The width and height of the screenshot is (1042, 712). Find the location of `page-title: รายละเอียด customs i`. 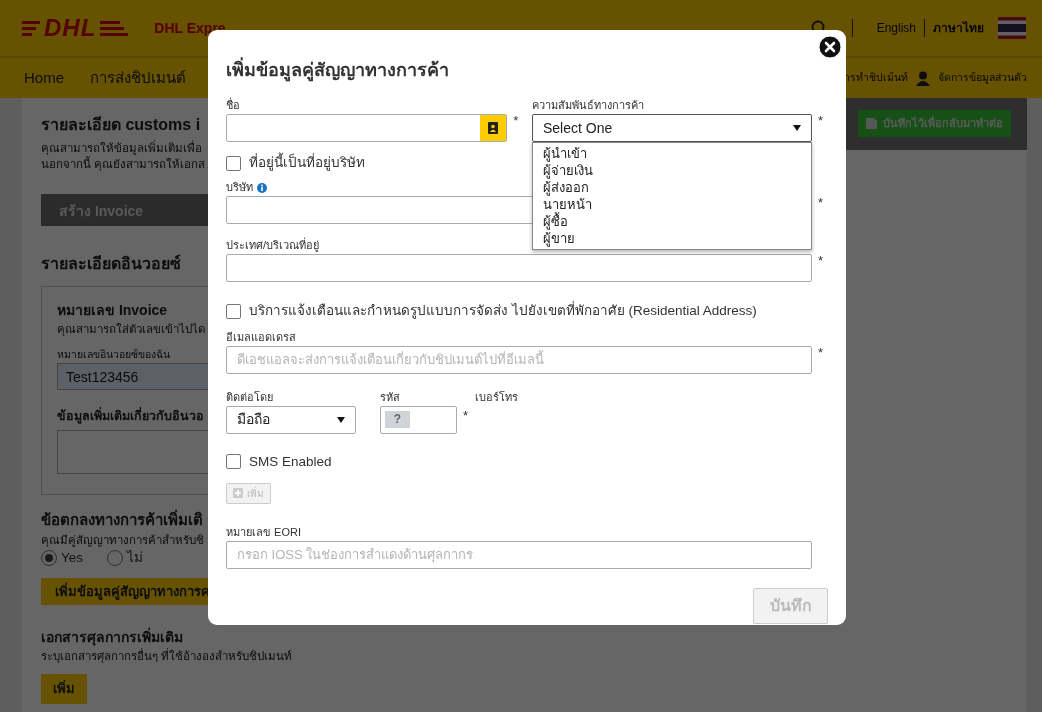

page-title: รายละเอียด customs i is located at coordinates (121, 125).